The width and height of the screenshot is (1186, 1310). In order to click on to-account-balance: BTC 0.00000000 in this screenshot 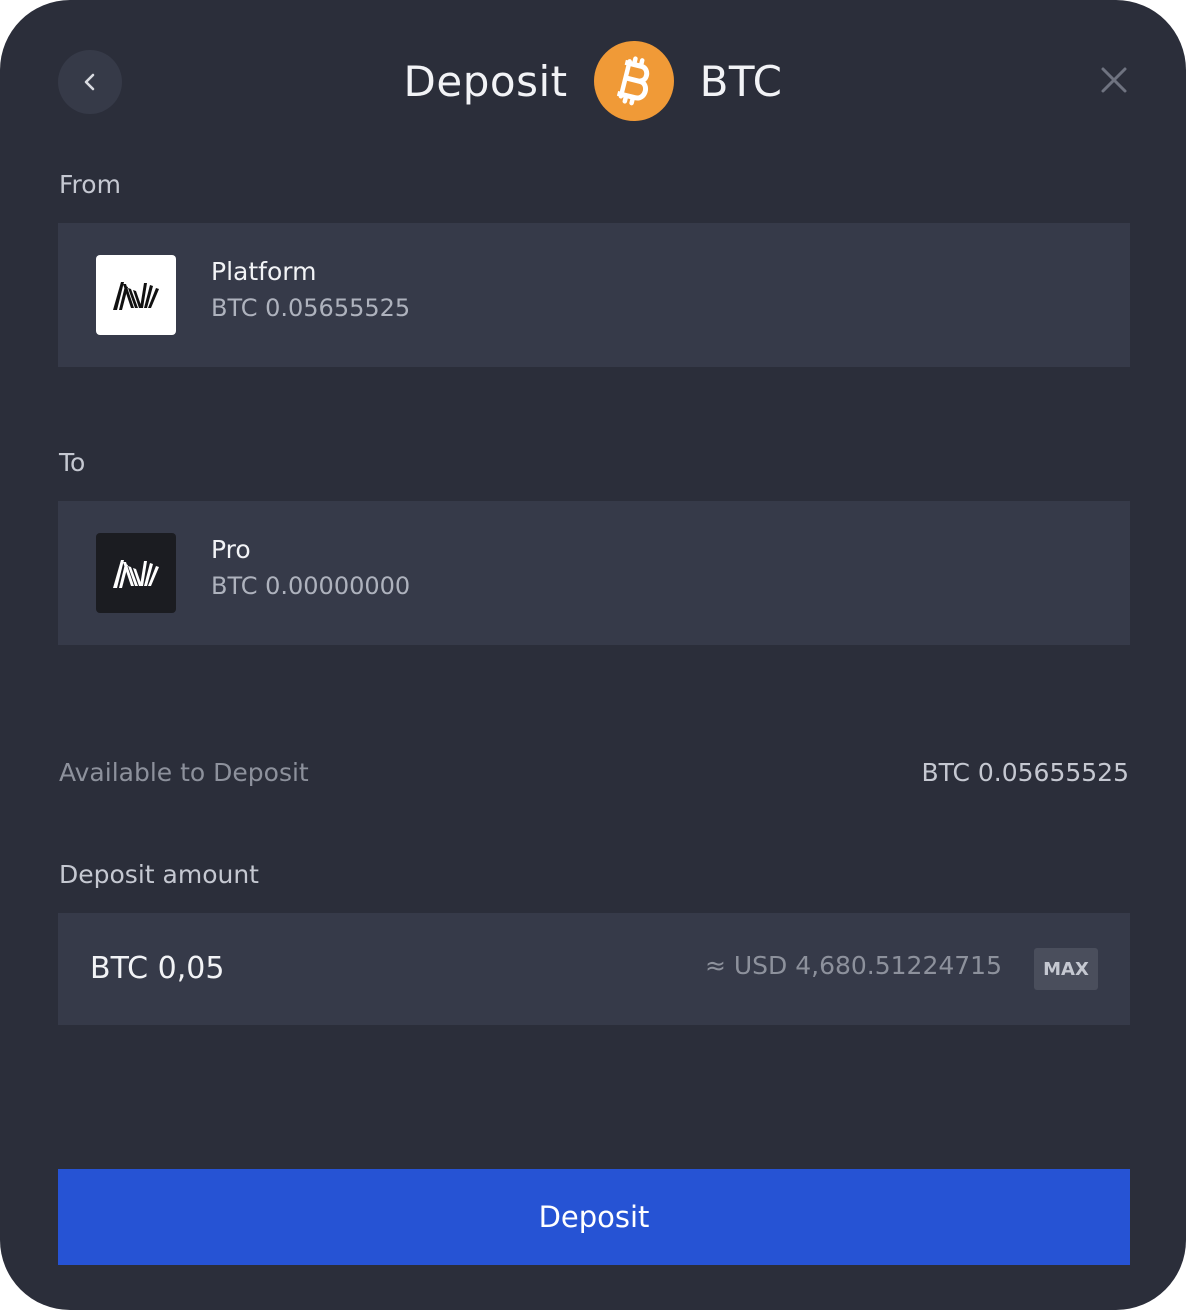, I will do `click(311, 586)`.